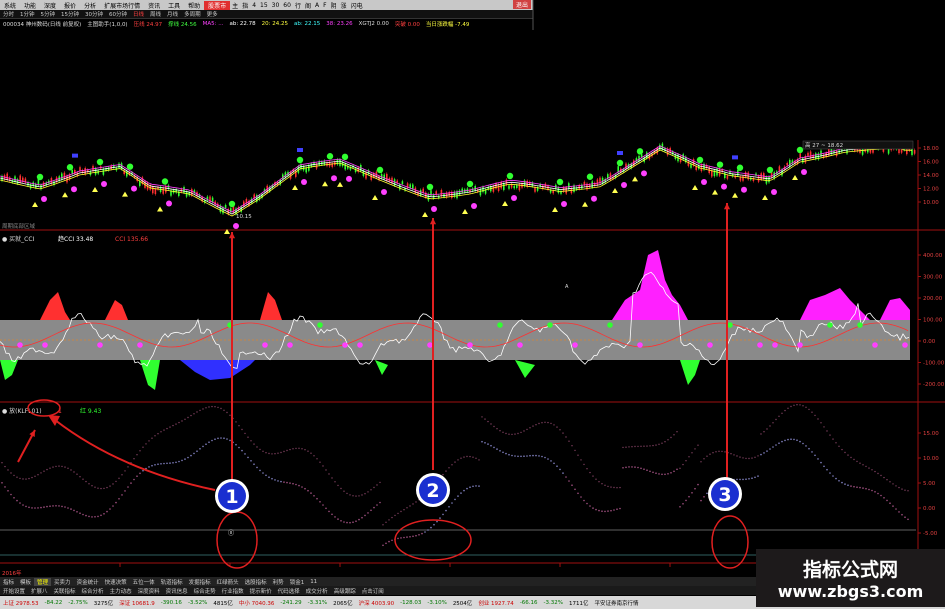 This screenshot has height=609, width=945. I want to click on function-tab-8: 行业指数, so click(233, 591).